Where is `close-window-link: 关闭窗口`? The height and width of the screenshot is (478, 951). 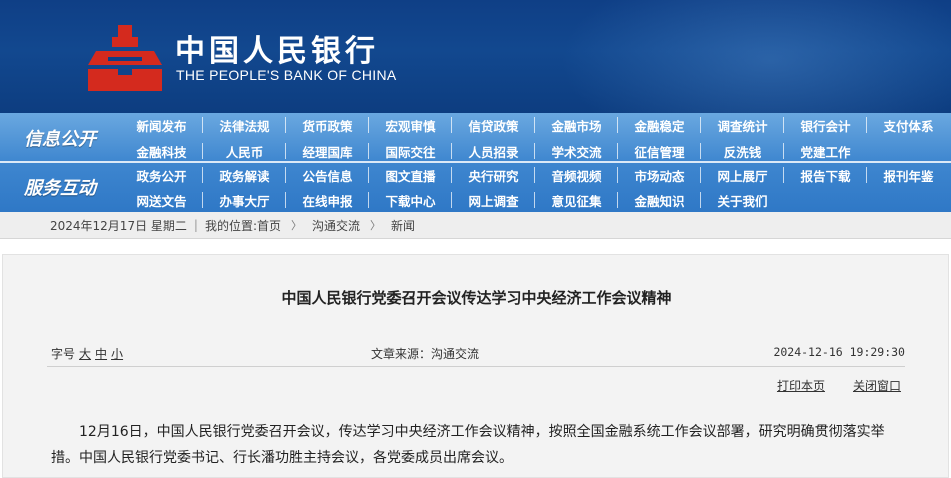 close-window-link: 关闭窗口 is located at coordinates (877, 386).